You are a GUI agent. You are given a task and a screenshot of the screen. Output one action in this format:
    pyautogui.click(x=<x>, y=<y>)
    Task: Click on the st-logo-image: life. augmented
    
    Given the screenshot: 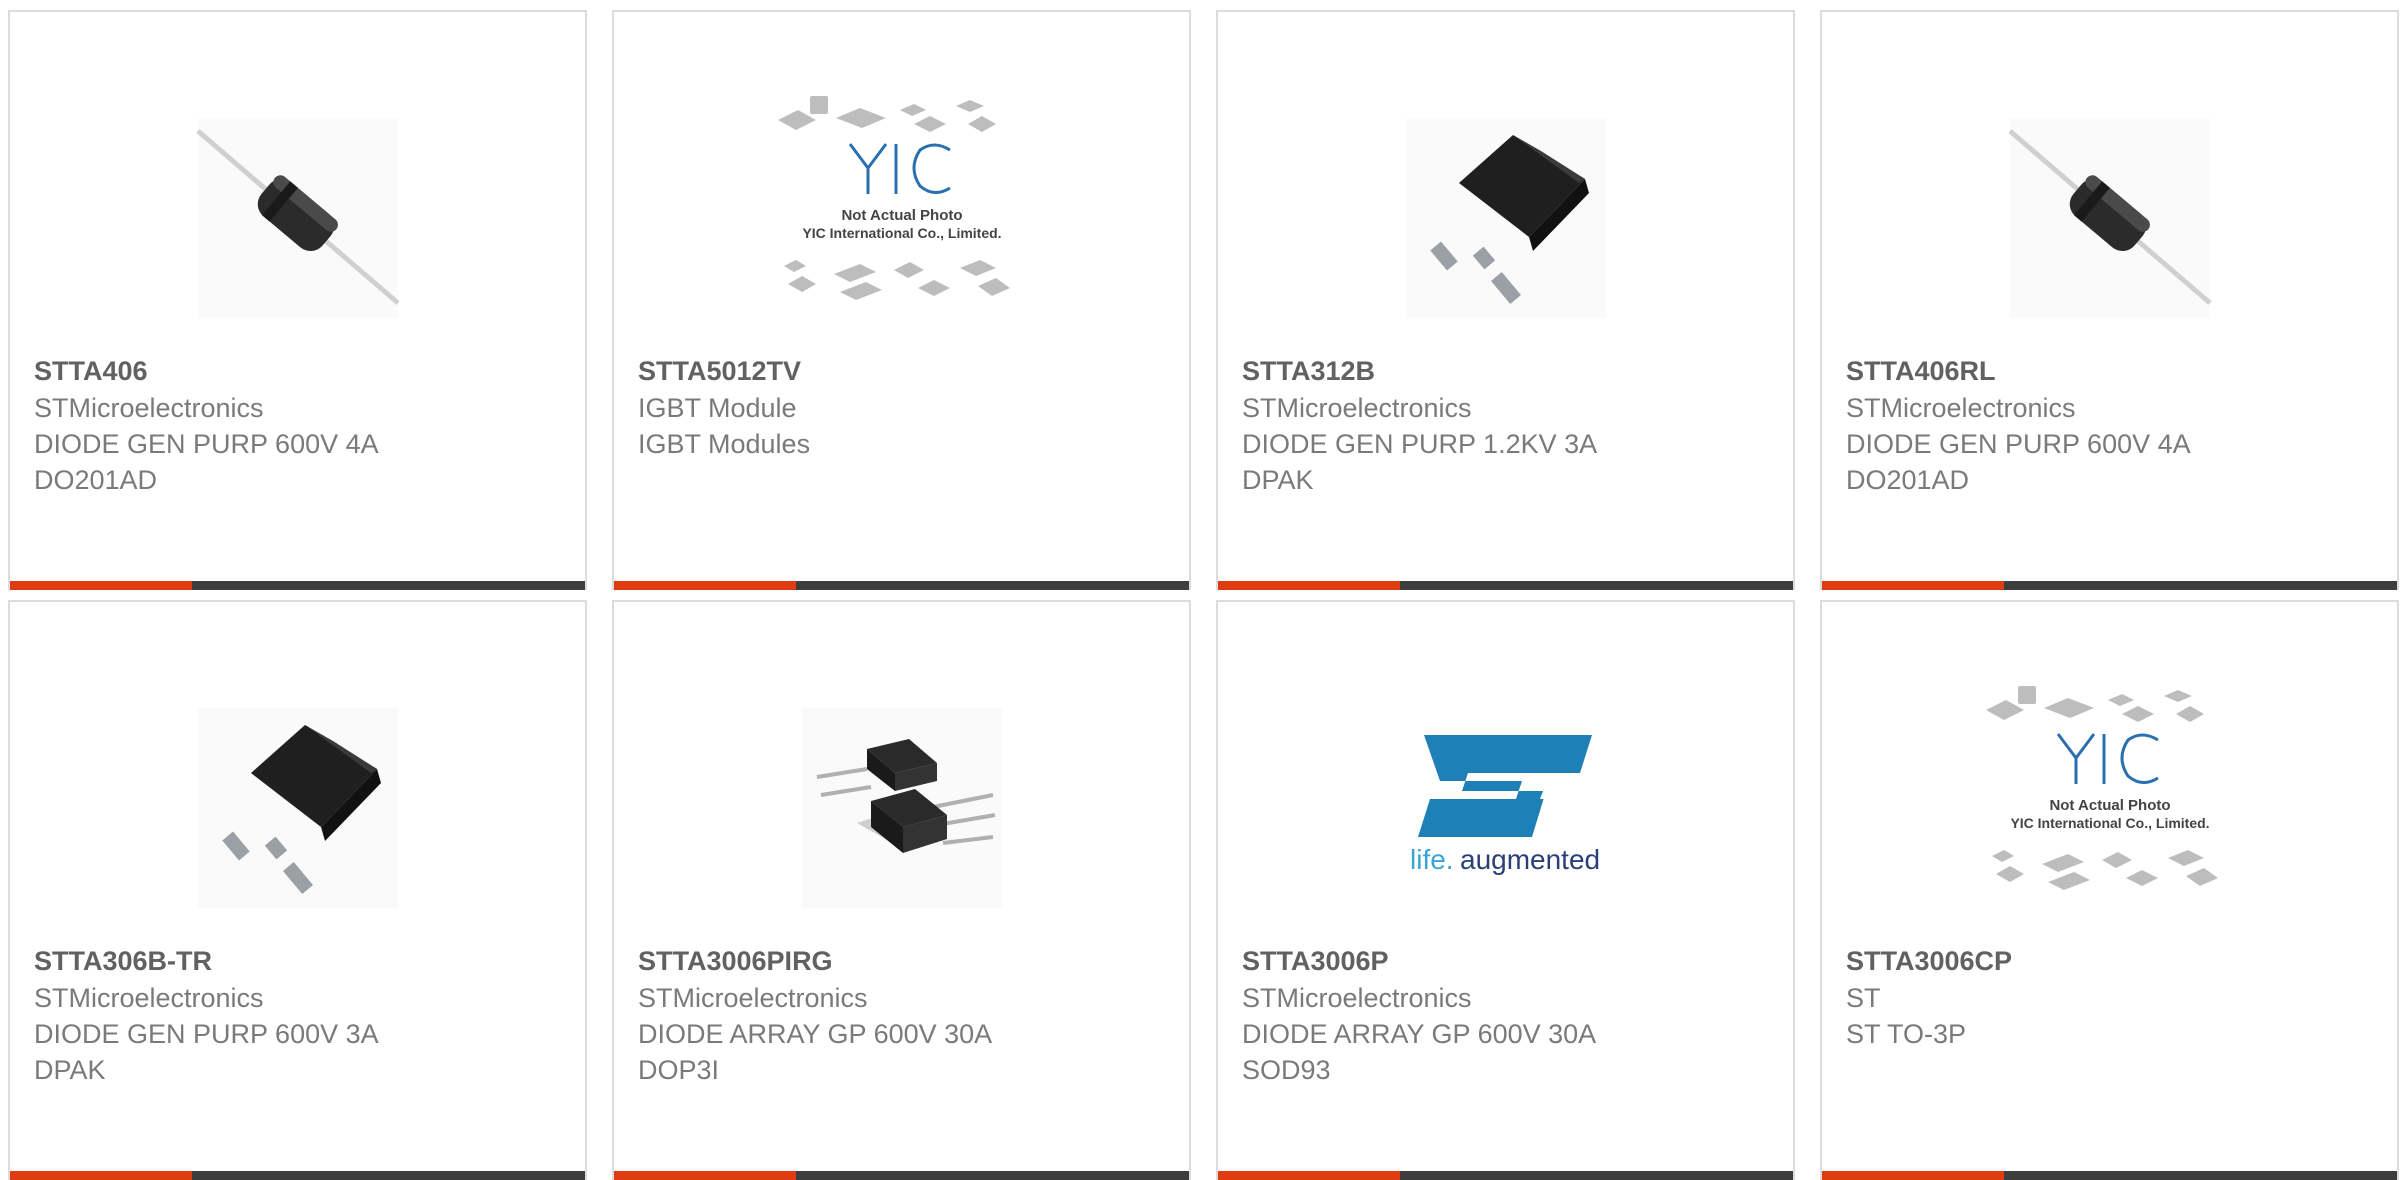 What is the action you would take?
    pyautogui.click(x=1505, y=805)
    